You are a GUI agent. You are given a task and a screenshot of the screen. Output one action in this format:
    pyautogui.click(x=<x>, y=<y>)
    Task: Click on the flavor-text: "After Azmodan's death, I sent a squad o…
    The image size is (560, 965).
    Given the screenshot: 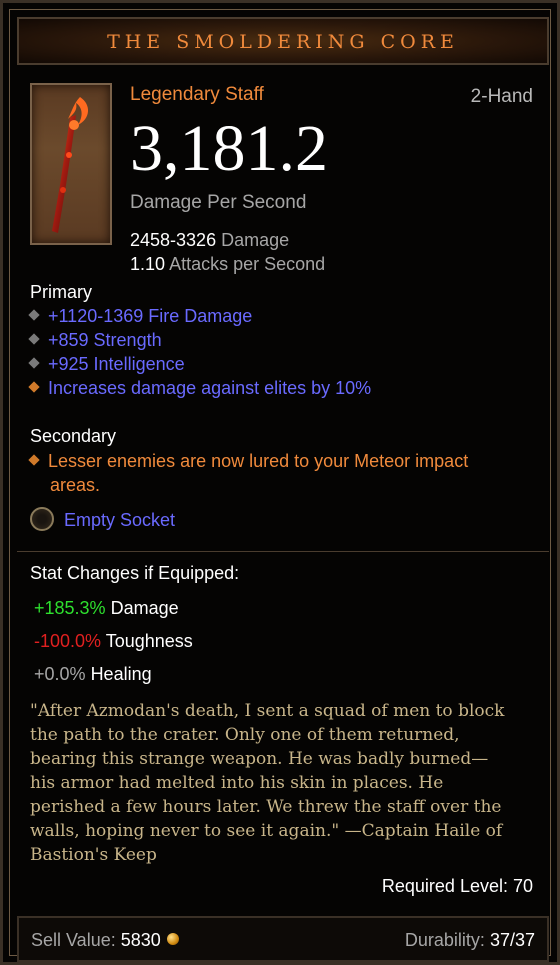 What is the action you would take?
    pyautogui.click(x=267, y=783)
    